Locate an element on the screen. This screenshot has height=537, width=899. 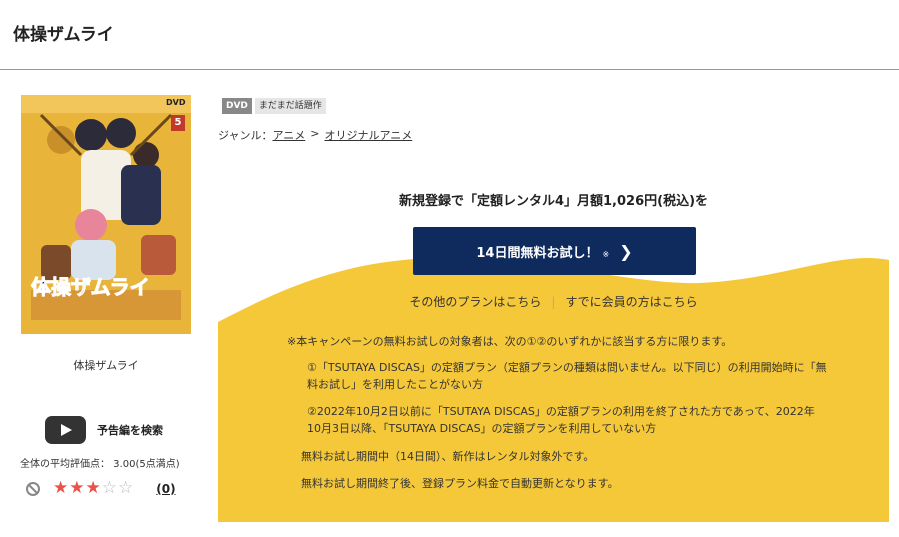
free-trial-label: 14日間無料お試し！ is located at coordinates (537, 253).